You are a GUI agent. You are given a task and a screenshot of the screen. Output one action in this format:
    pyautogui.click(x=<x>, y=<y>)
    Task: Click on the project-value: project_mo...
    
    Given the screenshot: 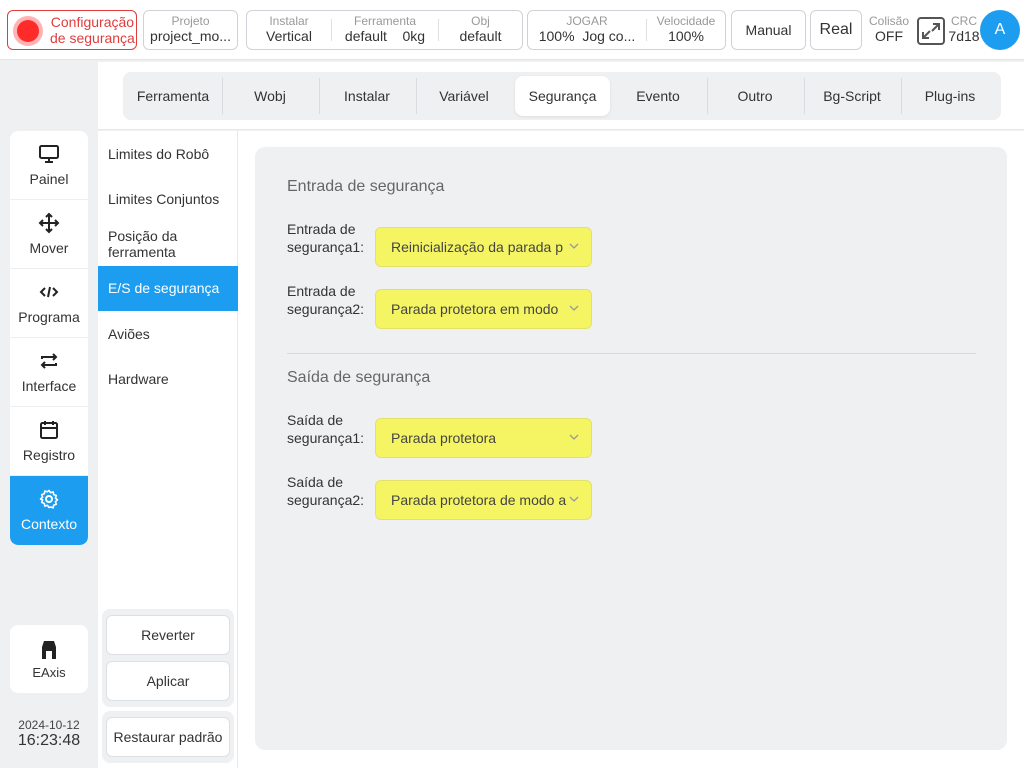 What is the action you would take?
    pyautogui.click(x=190, y=36)
    